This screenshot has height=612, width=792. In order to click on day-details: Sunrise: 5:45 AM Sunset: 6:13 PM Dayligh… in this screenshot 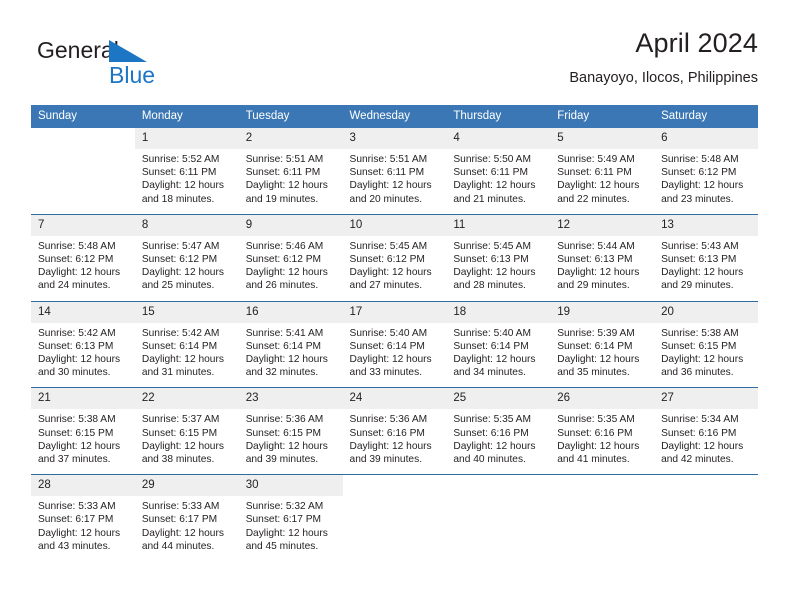, I will do `click(498, 268)`.